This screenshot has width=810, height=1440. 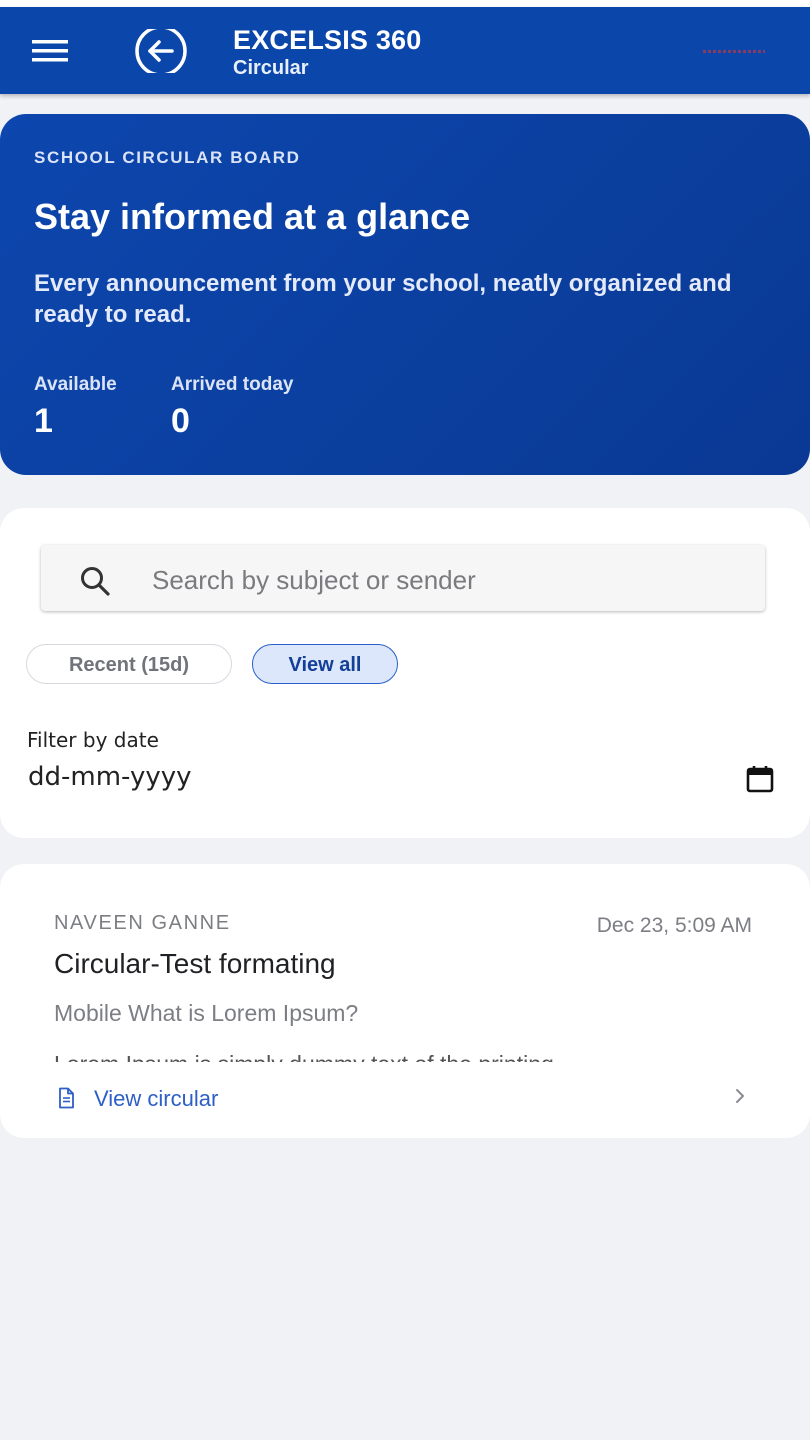 I want to click on back-button, so click(x=161, y=51).